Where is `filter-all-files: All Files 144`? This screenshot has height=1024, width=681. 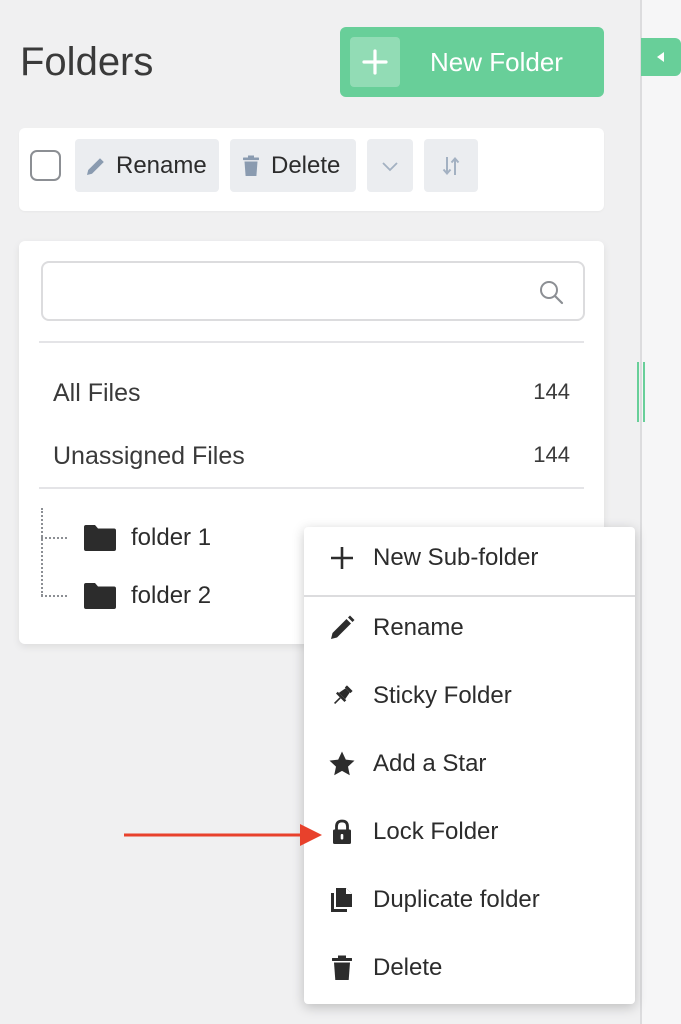 filter-all-files: All Files 144 is located at coordinates (311, 393).